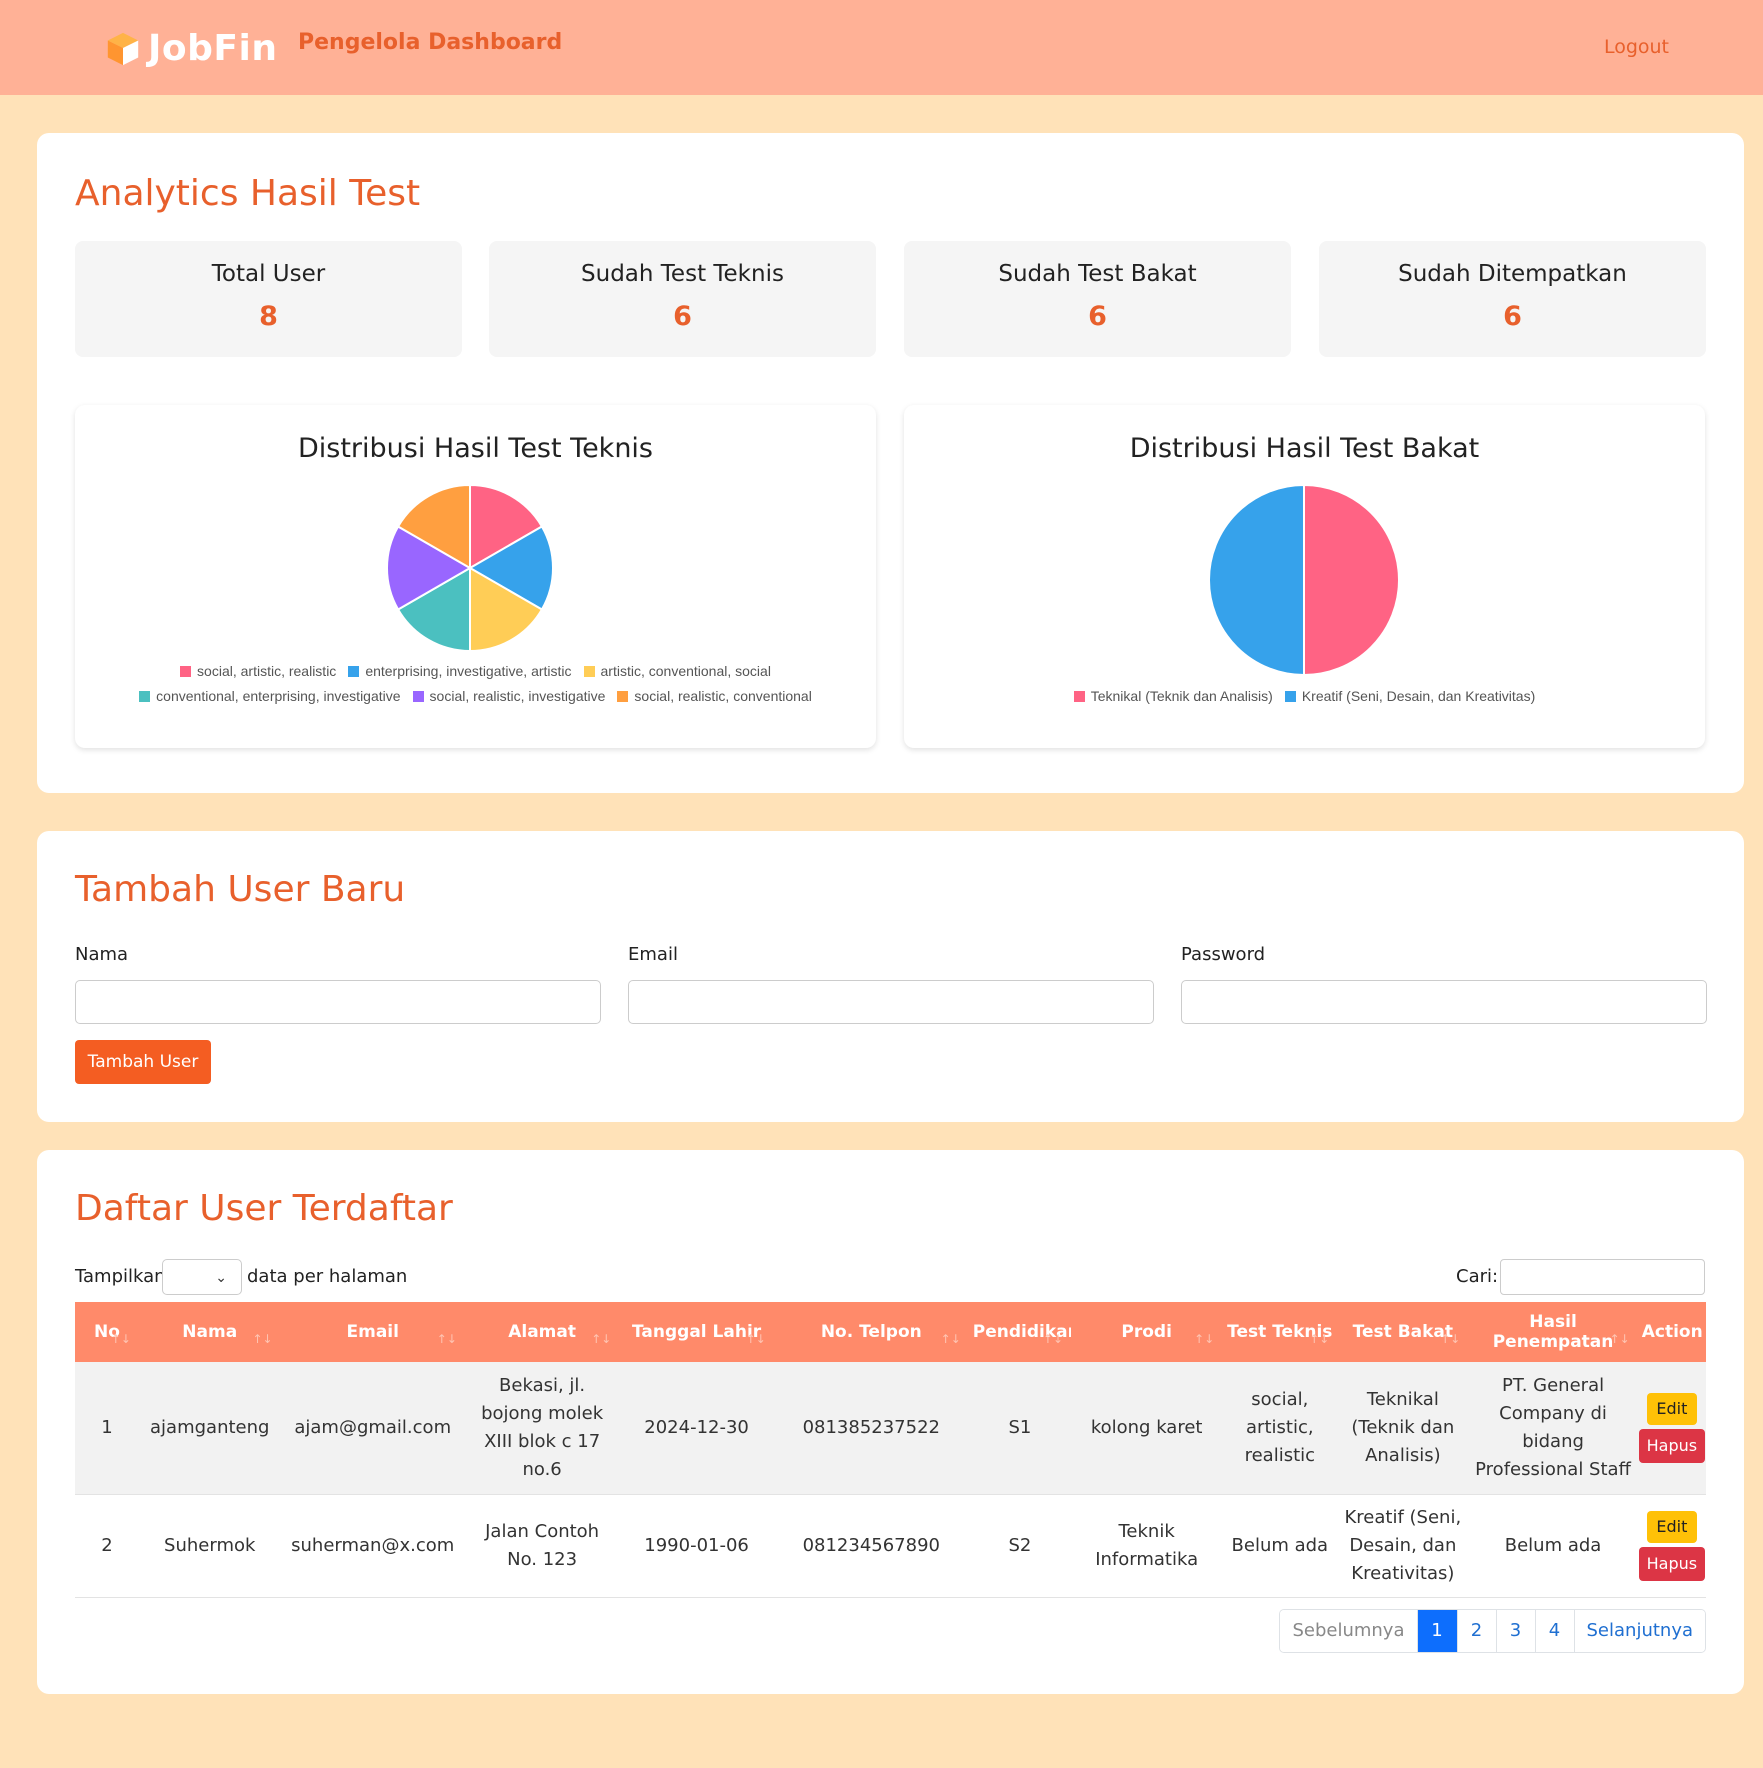 The width and height of the screenshot is (1763, 1768). I want to click on stat-total-user: Total User 8, so click(268, 299).